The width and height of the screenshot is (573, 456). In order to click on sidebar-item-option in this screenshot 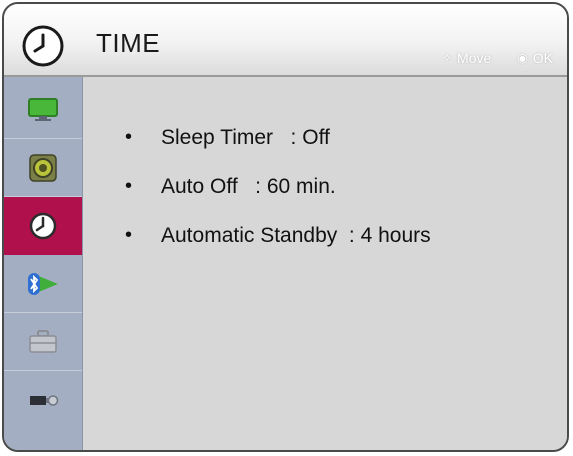, I will do `click(43, 342)`.